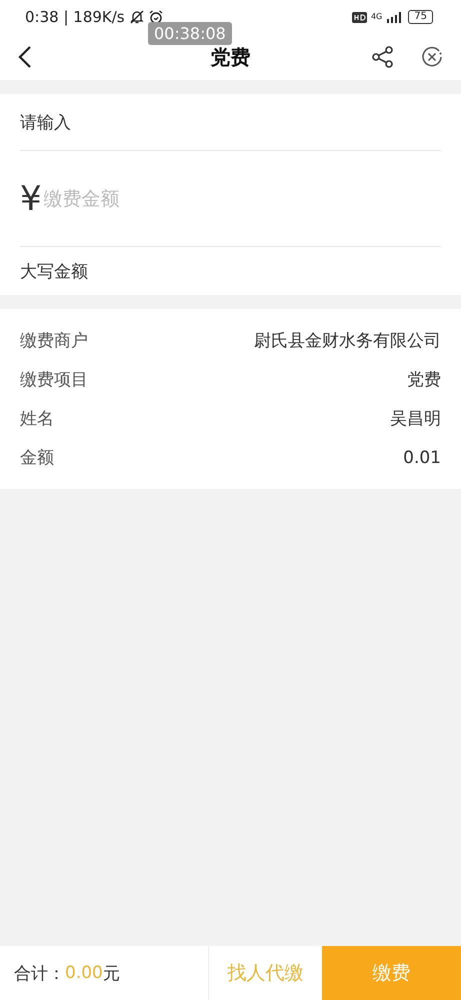 The image size is (461, 1000). I want to click on detail-label: 缴费项目, so click(54, 380).